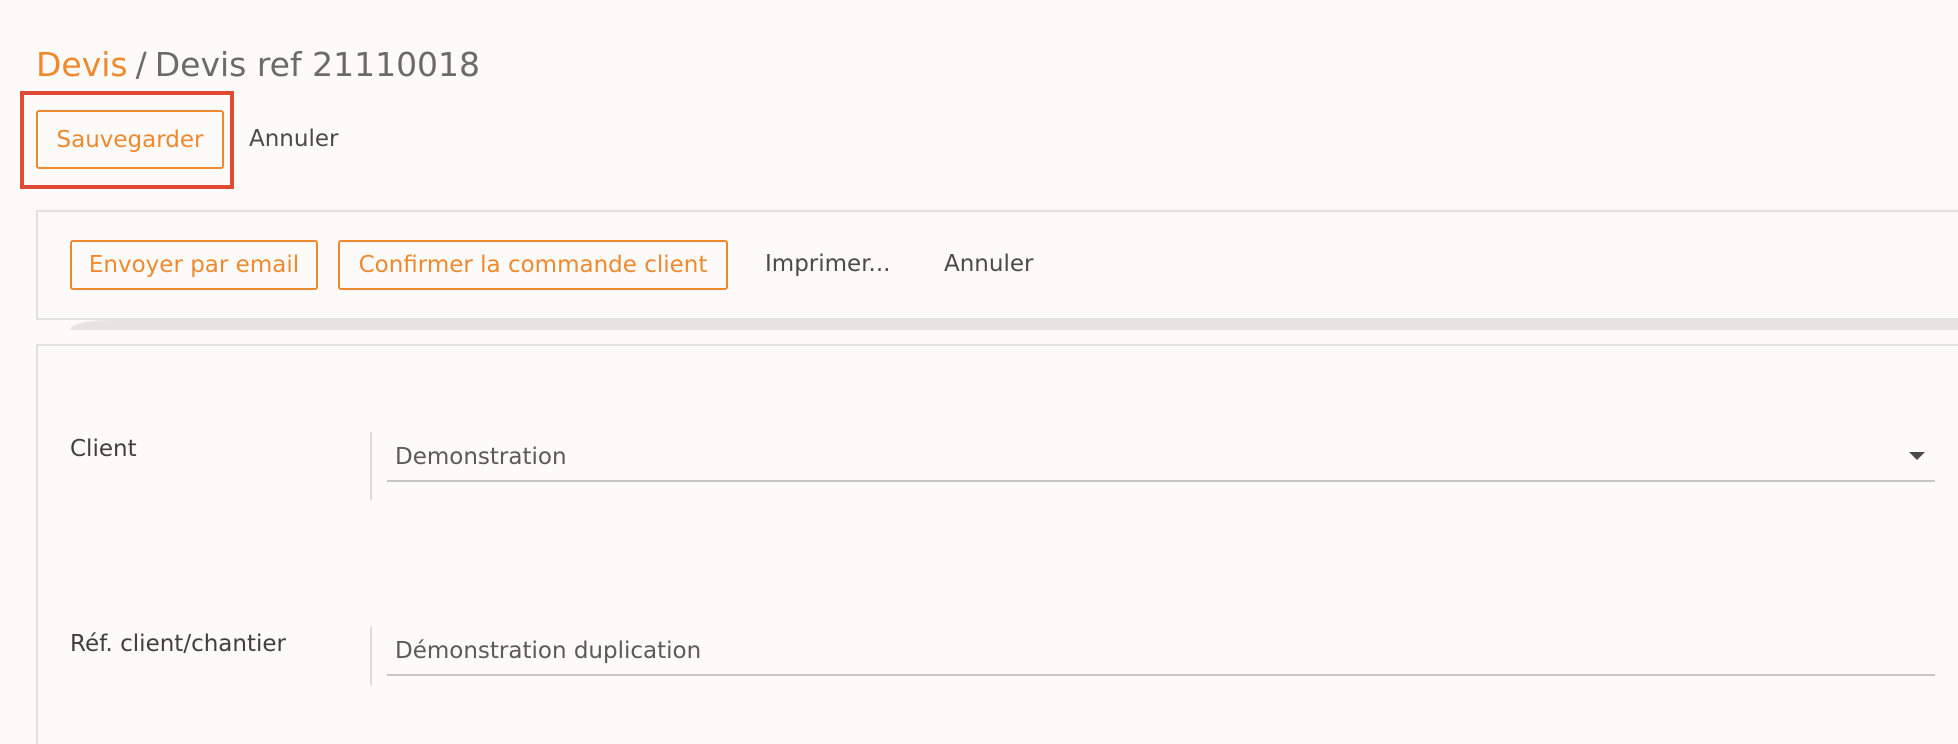 Image resolution: width=1958 pixels, height=744 pixels. I want to click on breadcrumb: Devis / Devis ref 21110018, so click(258, 65).